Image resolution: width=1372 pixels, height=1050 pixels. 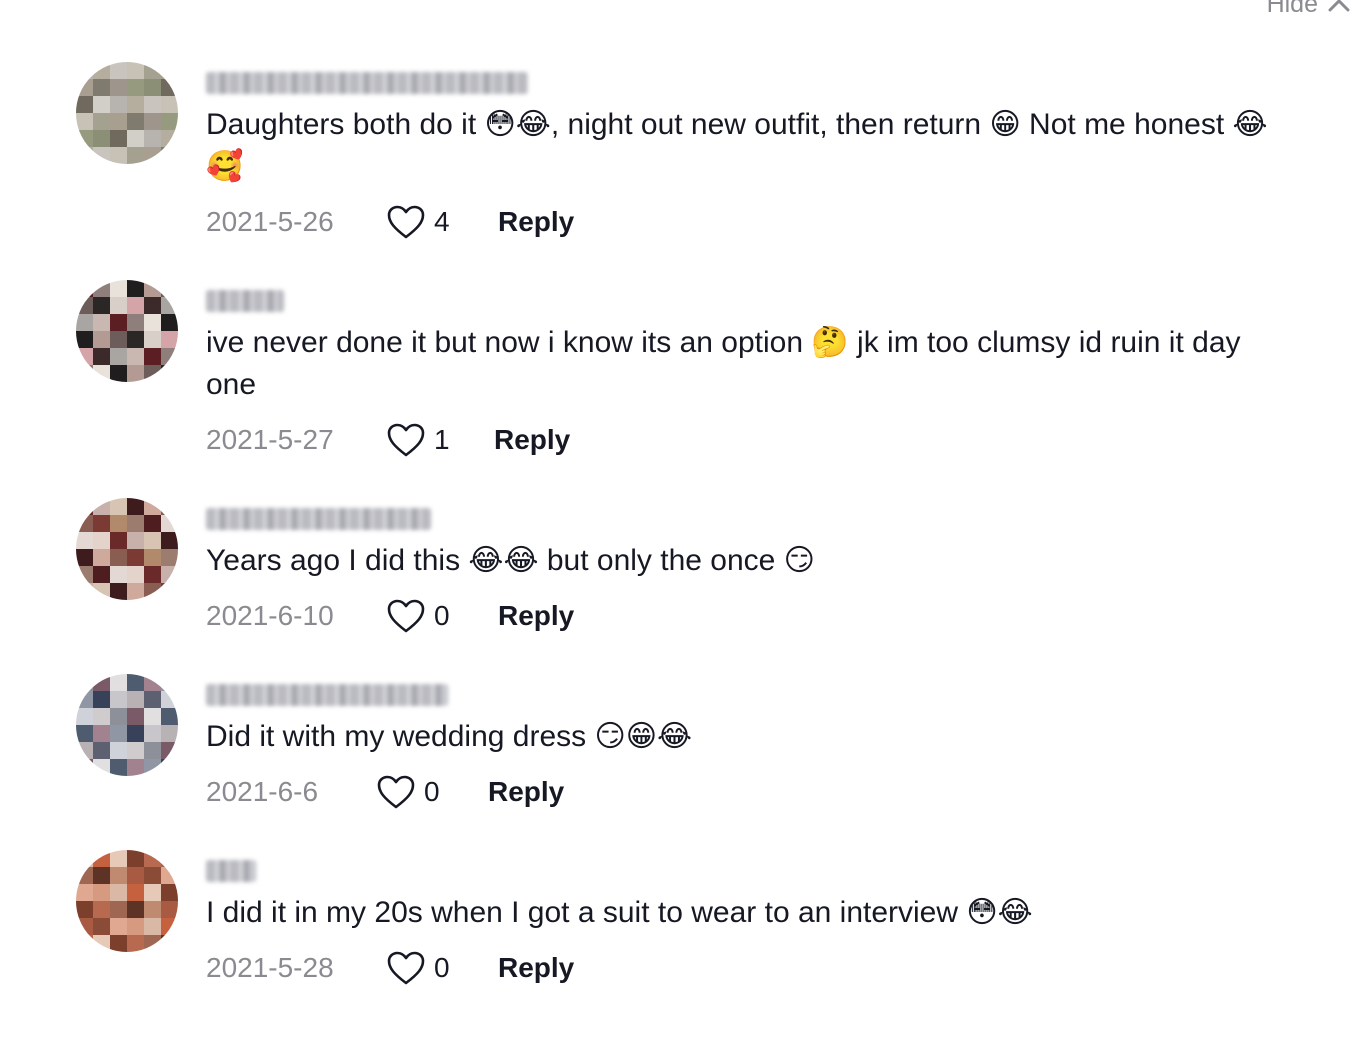 I want to click on like-button: 4, so click(x=442, y=222).